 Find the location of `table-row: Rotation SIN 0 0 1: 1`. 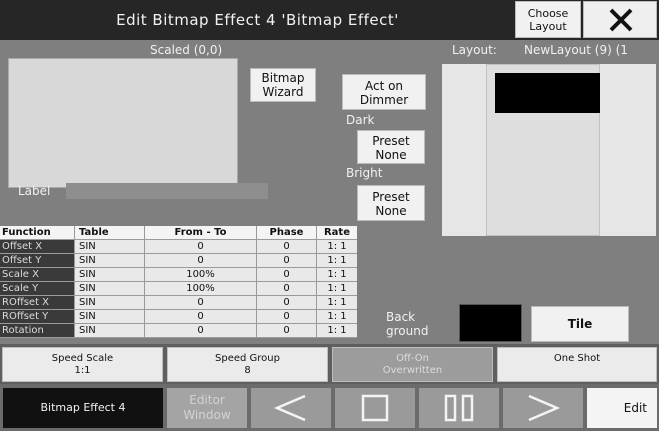

table-row: Rotation SIN 0 0 1: 1 is located at coordinates (178, 331).